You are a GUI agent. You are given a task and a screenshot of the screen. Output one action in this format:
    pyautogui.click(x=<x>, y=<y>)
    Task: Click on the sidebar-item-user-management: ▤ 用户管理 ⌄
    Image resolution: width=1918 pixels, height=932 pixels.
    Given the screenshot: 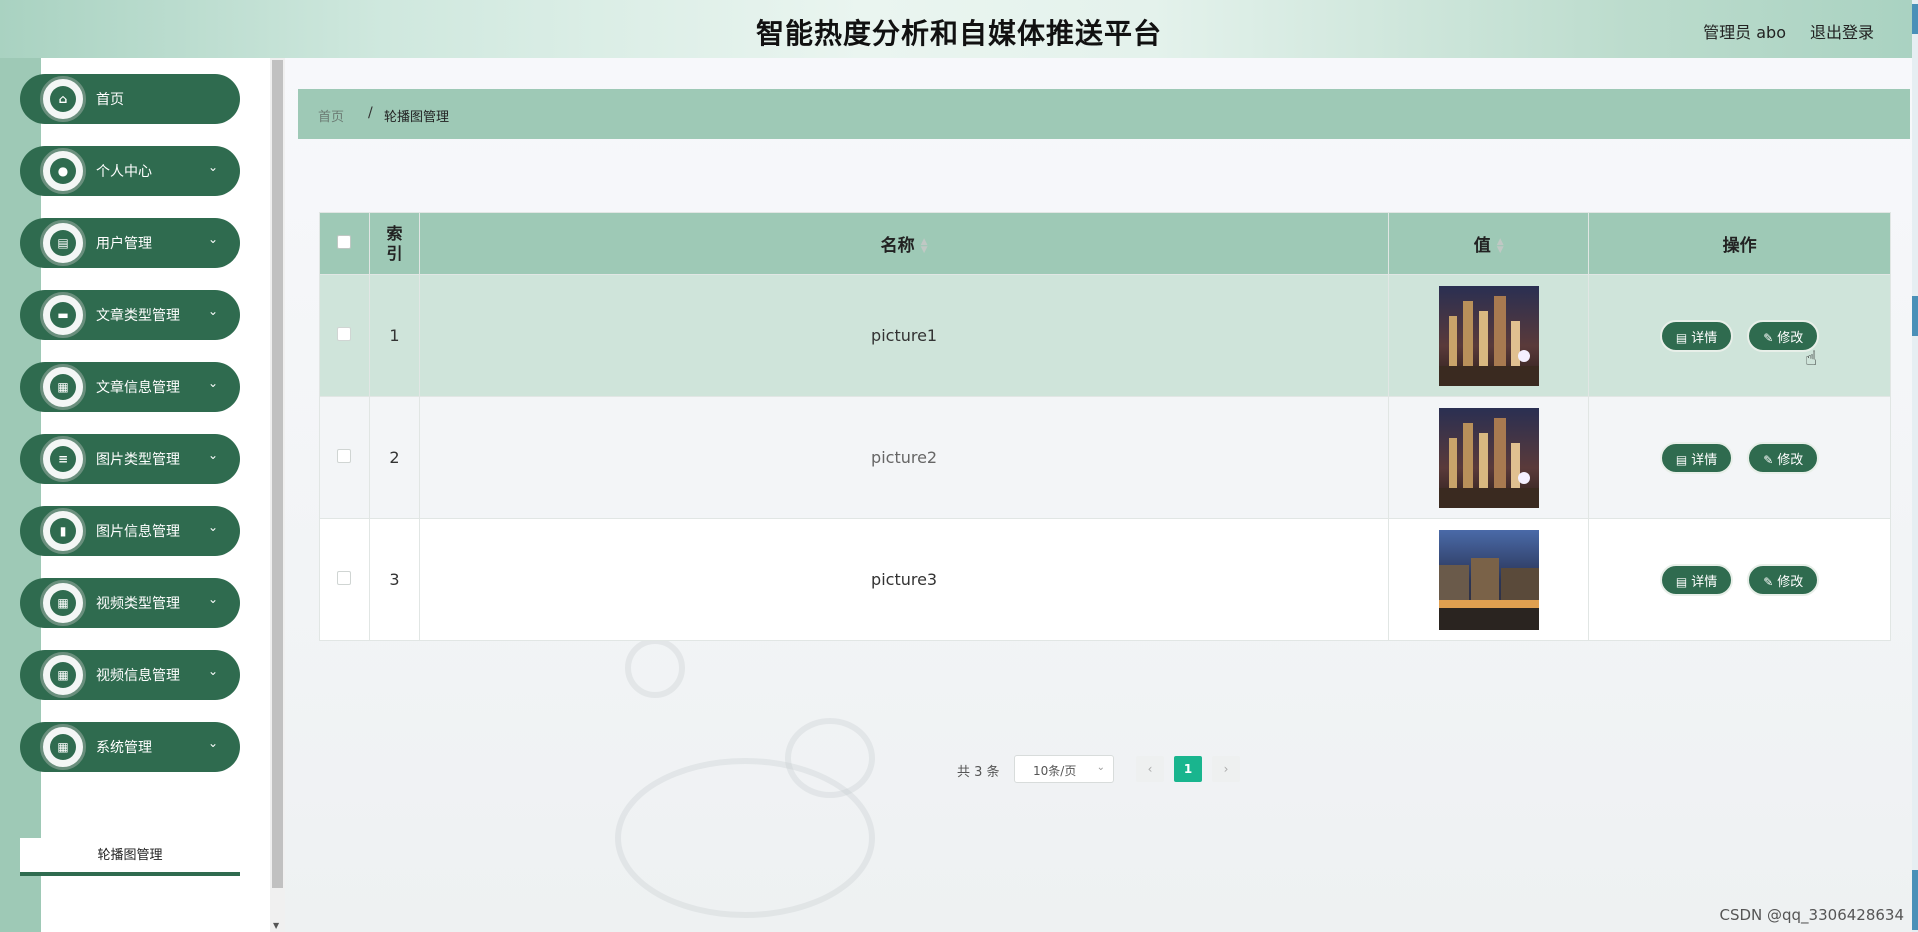 What is the action you would take?
    pyautogui.click(x=130, y=243)
    